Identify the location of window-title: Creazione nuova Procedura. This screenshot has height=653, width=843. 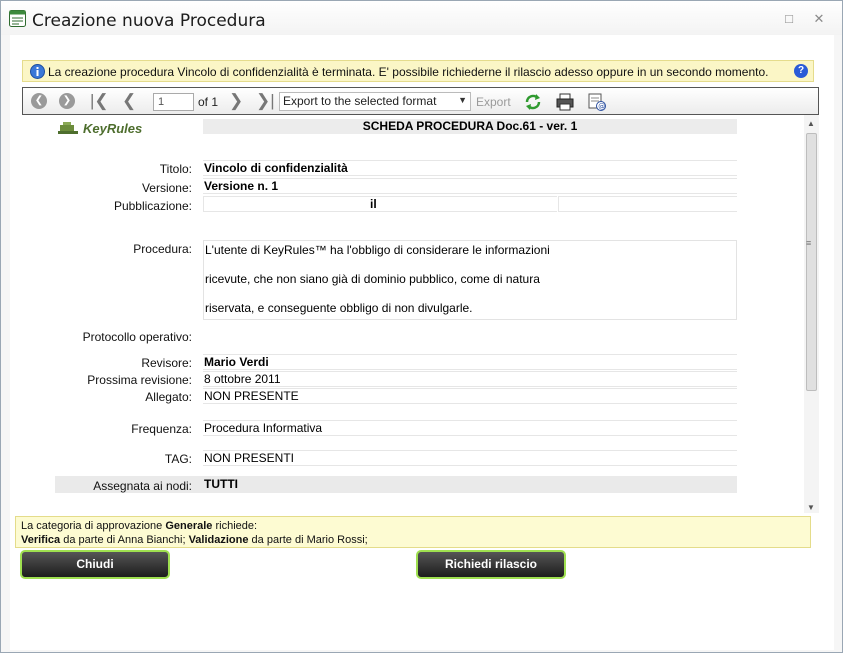
(149, 21).